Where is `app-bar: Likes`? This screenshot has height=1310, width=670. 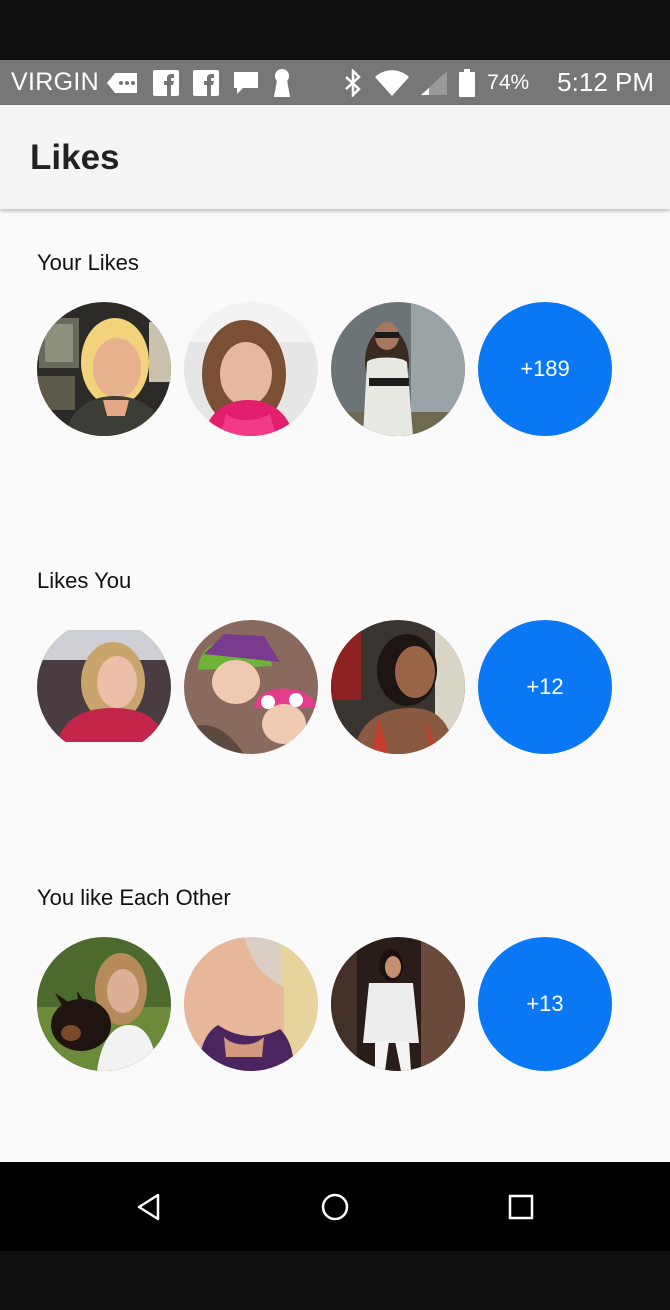 app-bar: Likes is located at coordinates (335, 157).